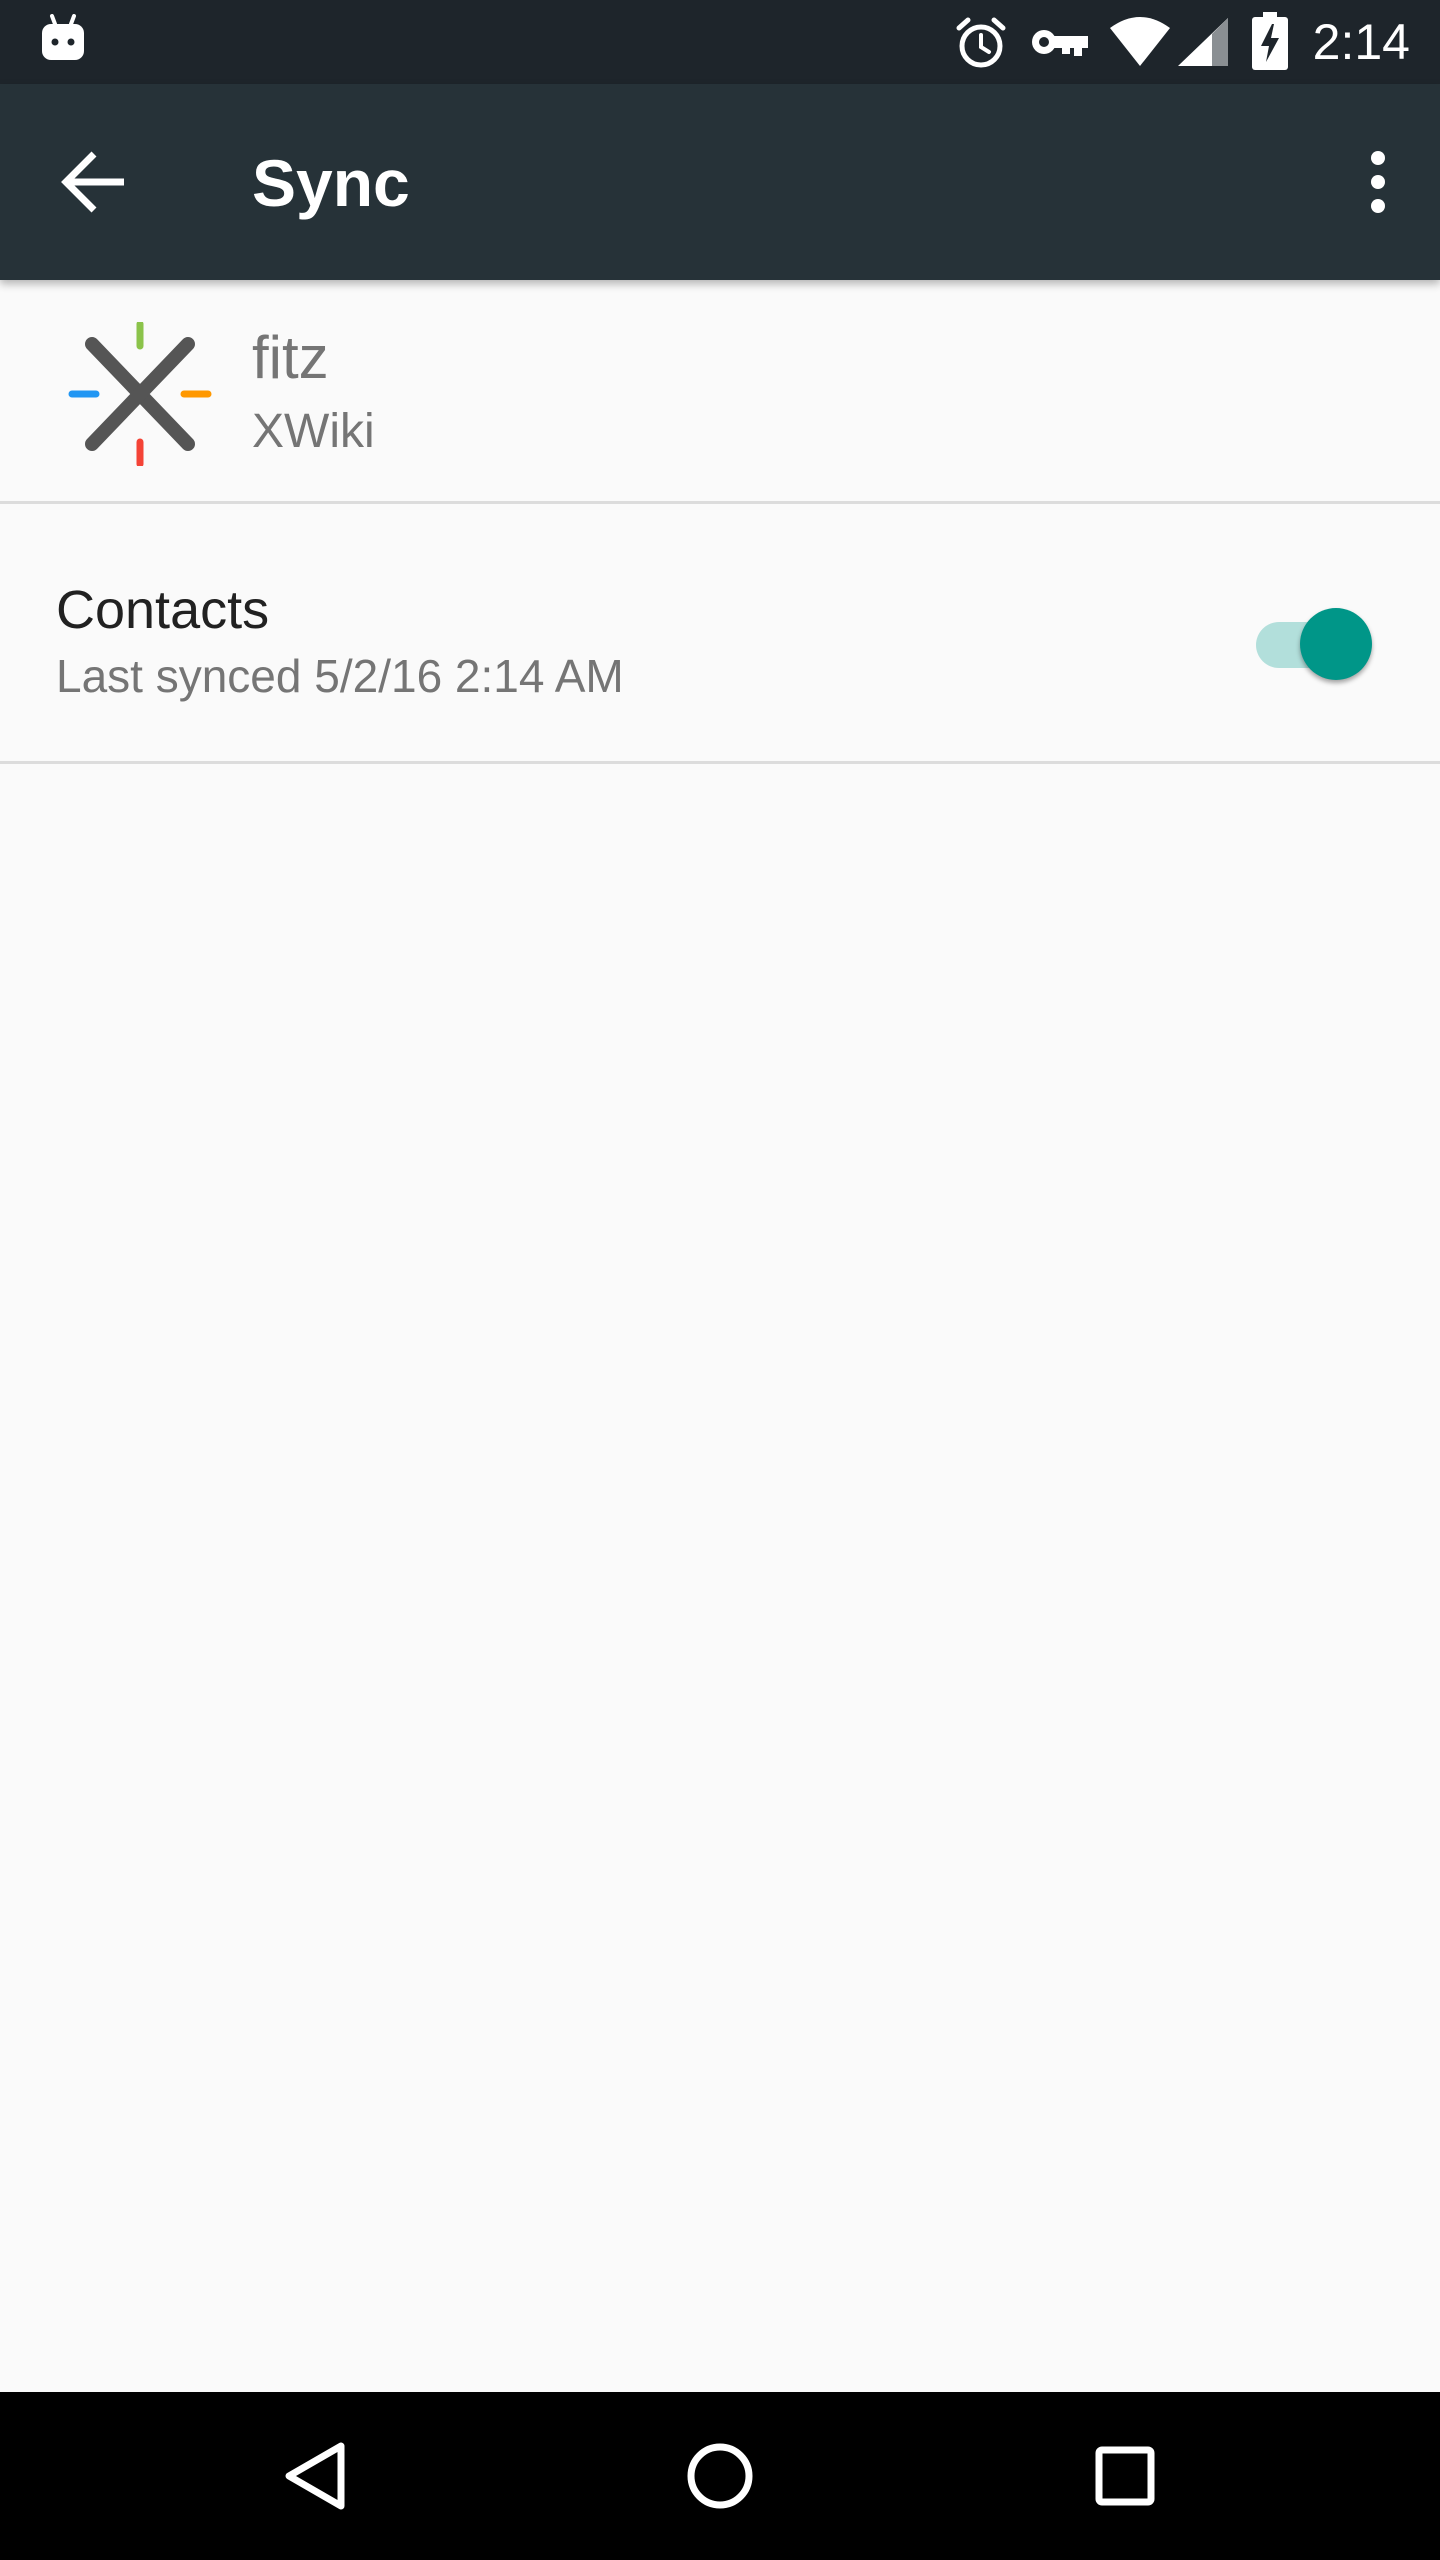 This screenshot has width=1440, height=2560. What do you see at coordinates (340, 676) in the screenshot?
I see `sync-item-summary: Last synced 5/2/16 2:14 AM` at bounding box center [340, 676].